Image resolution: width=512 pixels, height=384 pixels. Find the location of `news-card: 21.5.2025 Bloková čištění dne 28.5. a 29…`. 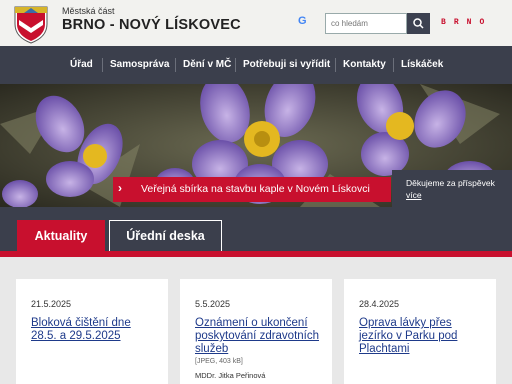

news-card: 21.5.2025 Bloková čištění dne 28.5. a 29… is located at coordinates (92, 331).